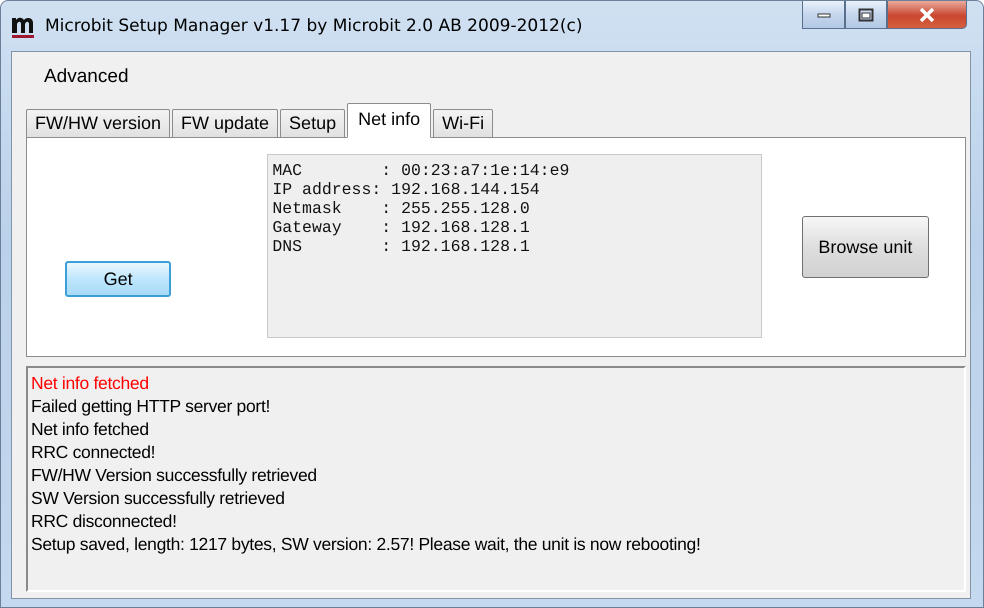 The image size is (984, 608). I want to click on get-button: Get, so click(118, 279).